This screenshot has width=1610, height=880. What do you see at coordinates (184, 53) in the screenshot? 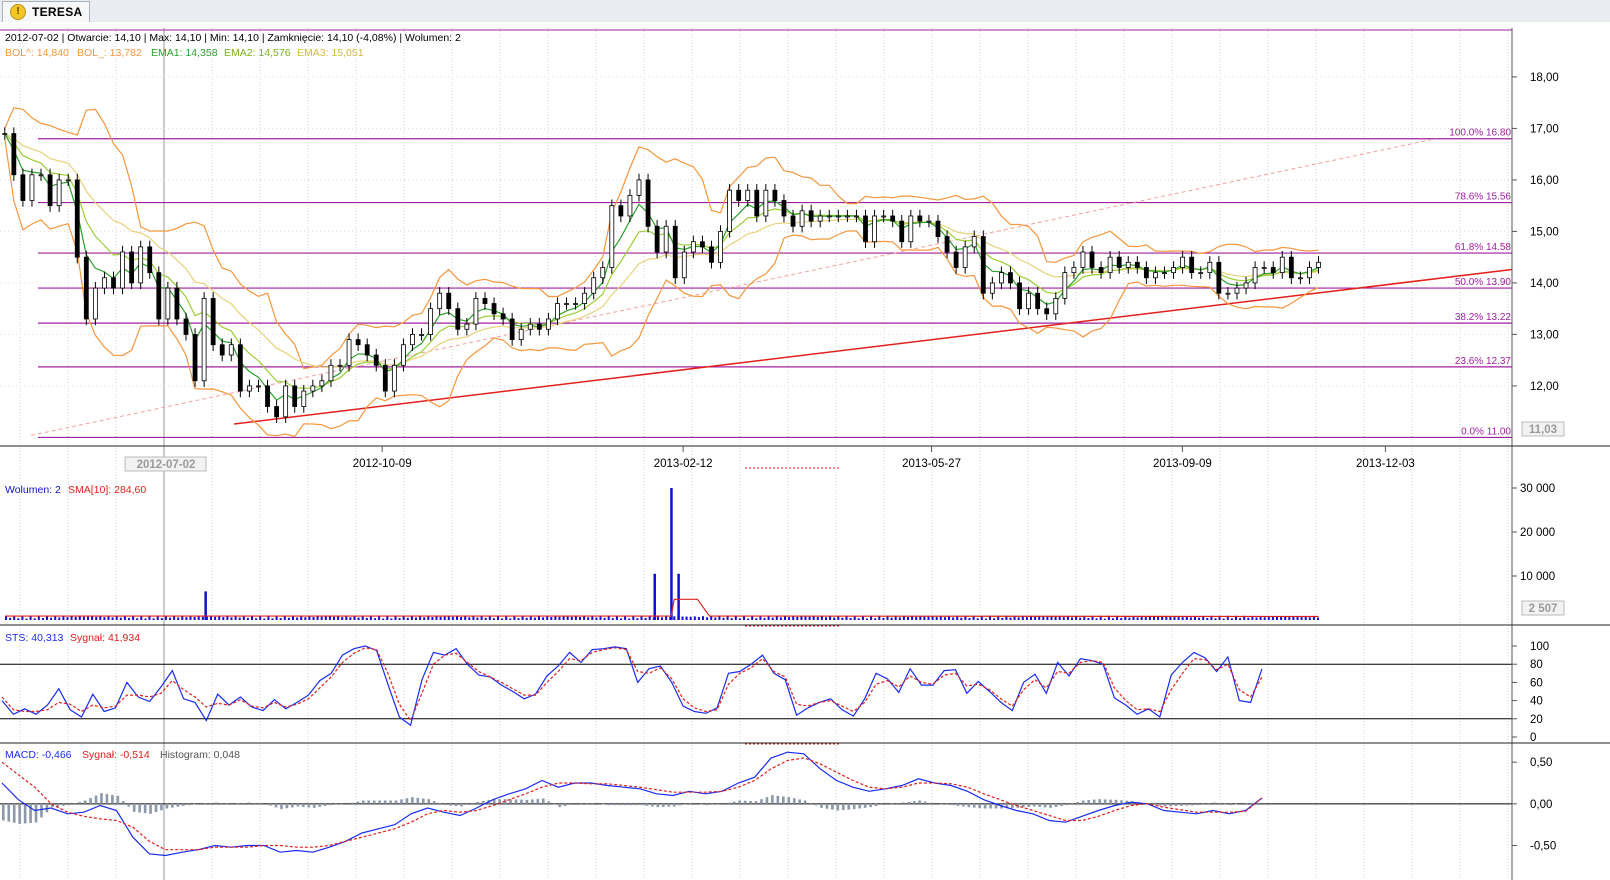
I see `ema1-label: EMA1: 14,358` at bounding box center [184, 53].